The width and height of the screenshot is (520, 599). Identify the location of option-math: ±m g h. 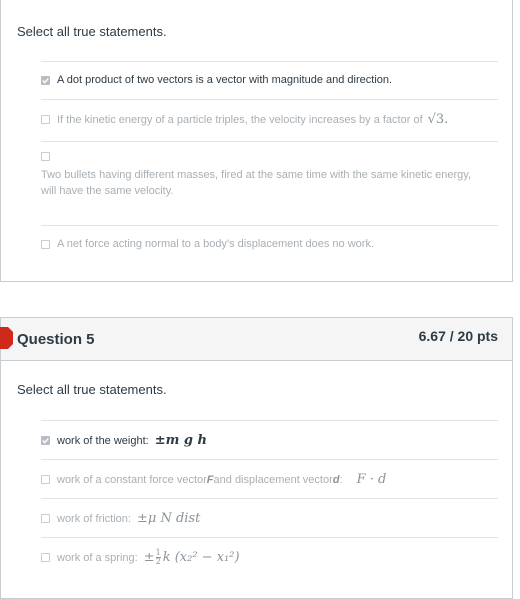
(180, 440).